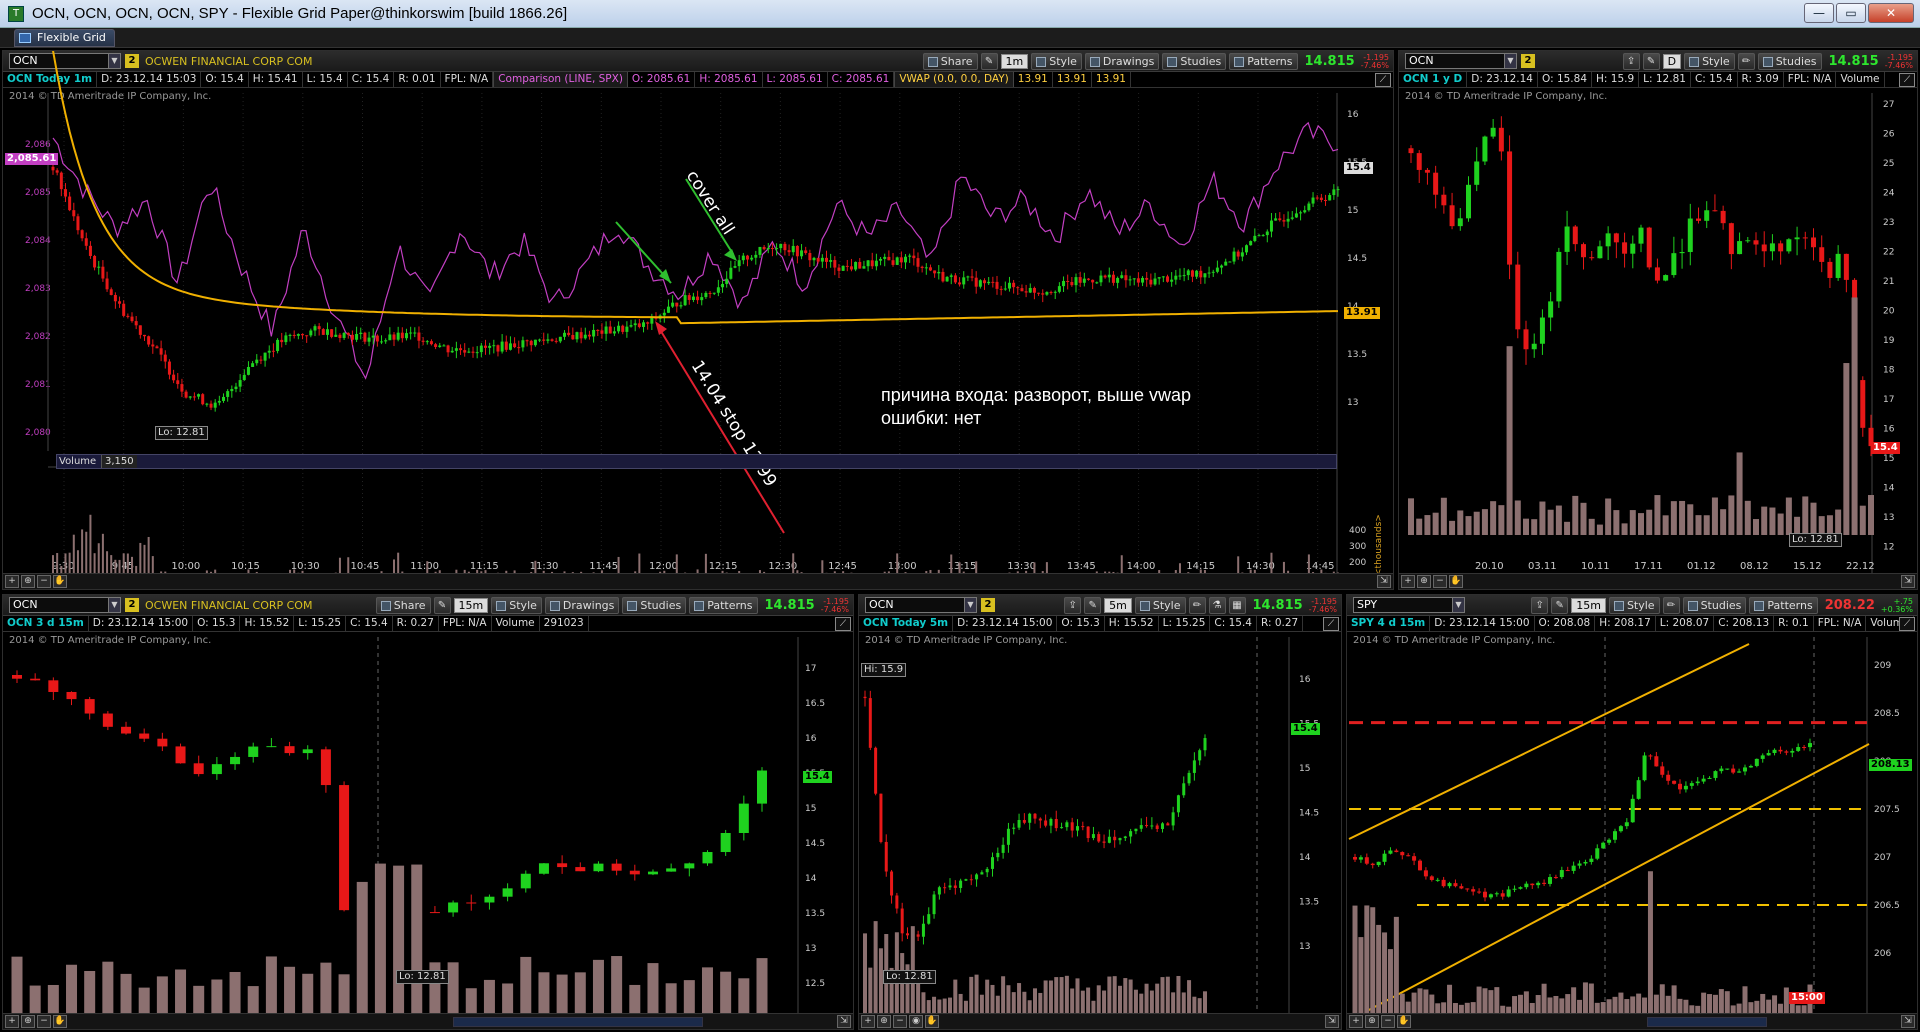 The image size is (1920, 1032). Describe the element at coordinates (64, 38) in the screenshot. I see `tab-flexible-grid: Flexible Grid` at that location.